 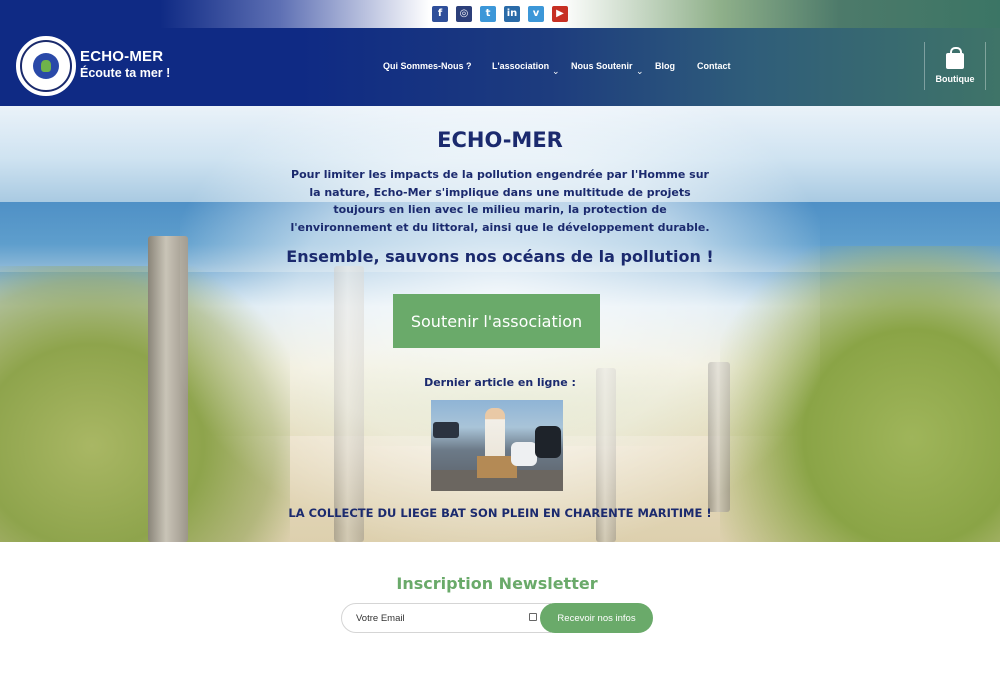 I want to click on article-thumbnail, so click(x=497, y=445).